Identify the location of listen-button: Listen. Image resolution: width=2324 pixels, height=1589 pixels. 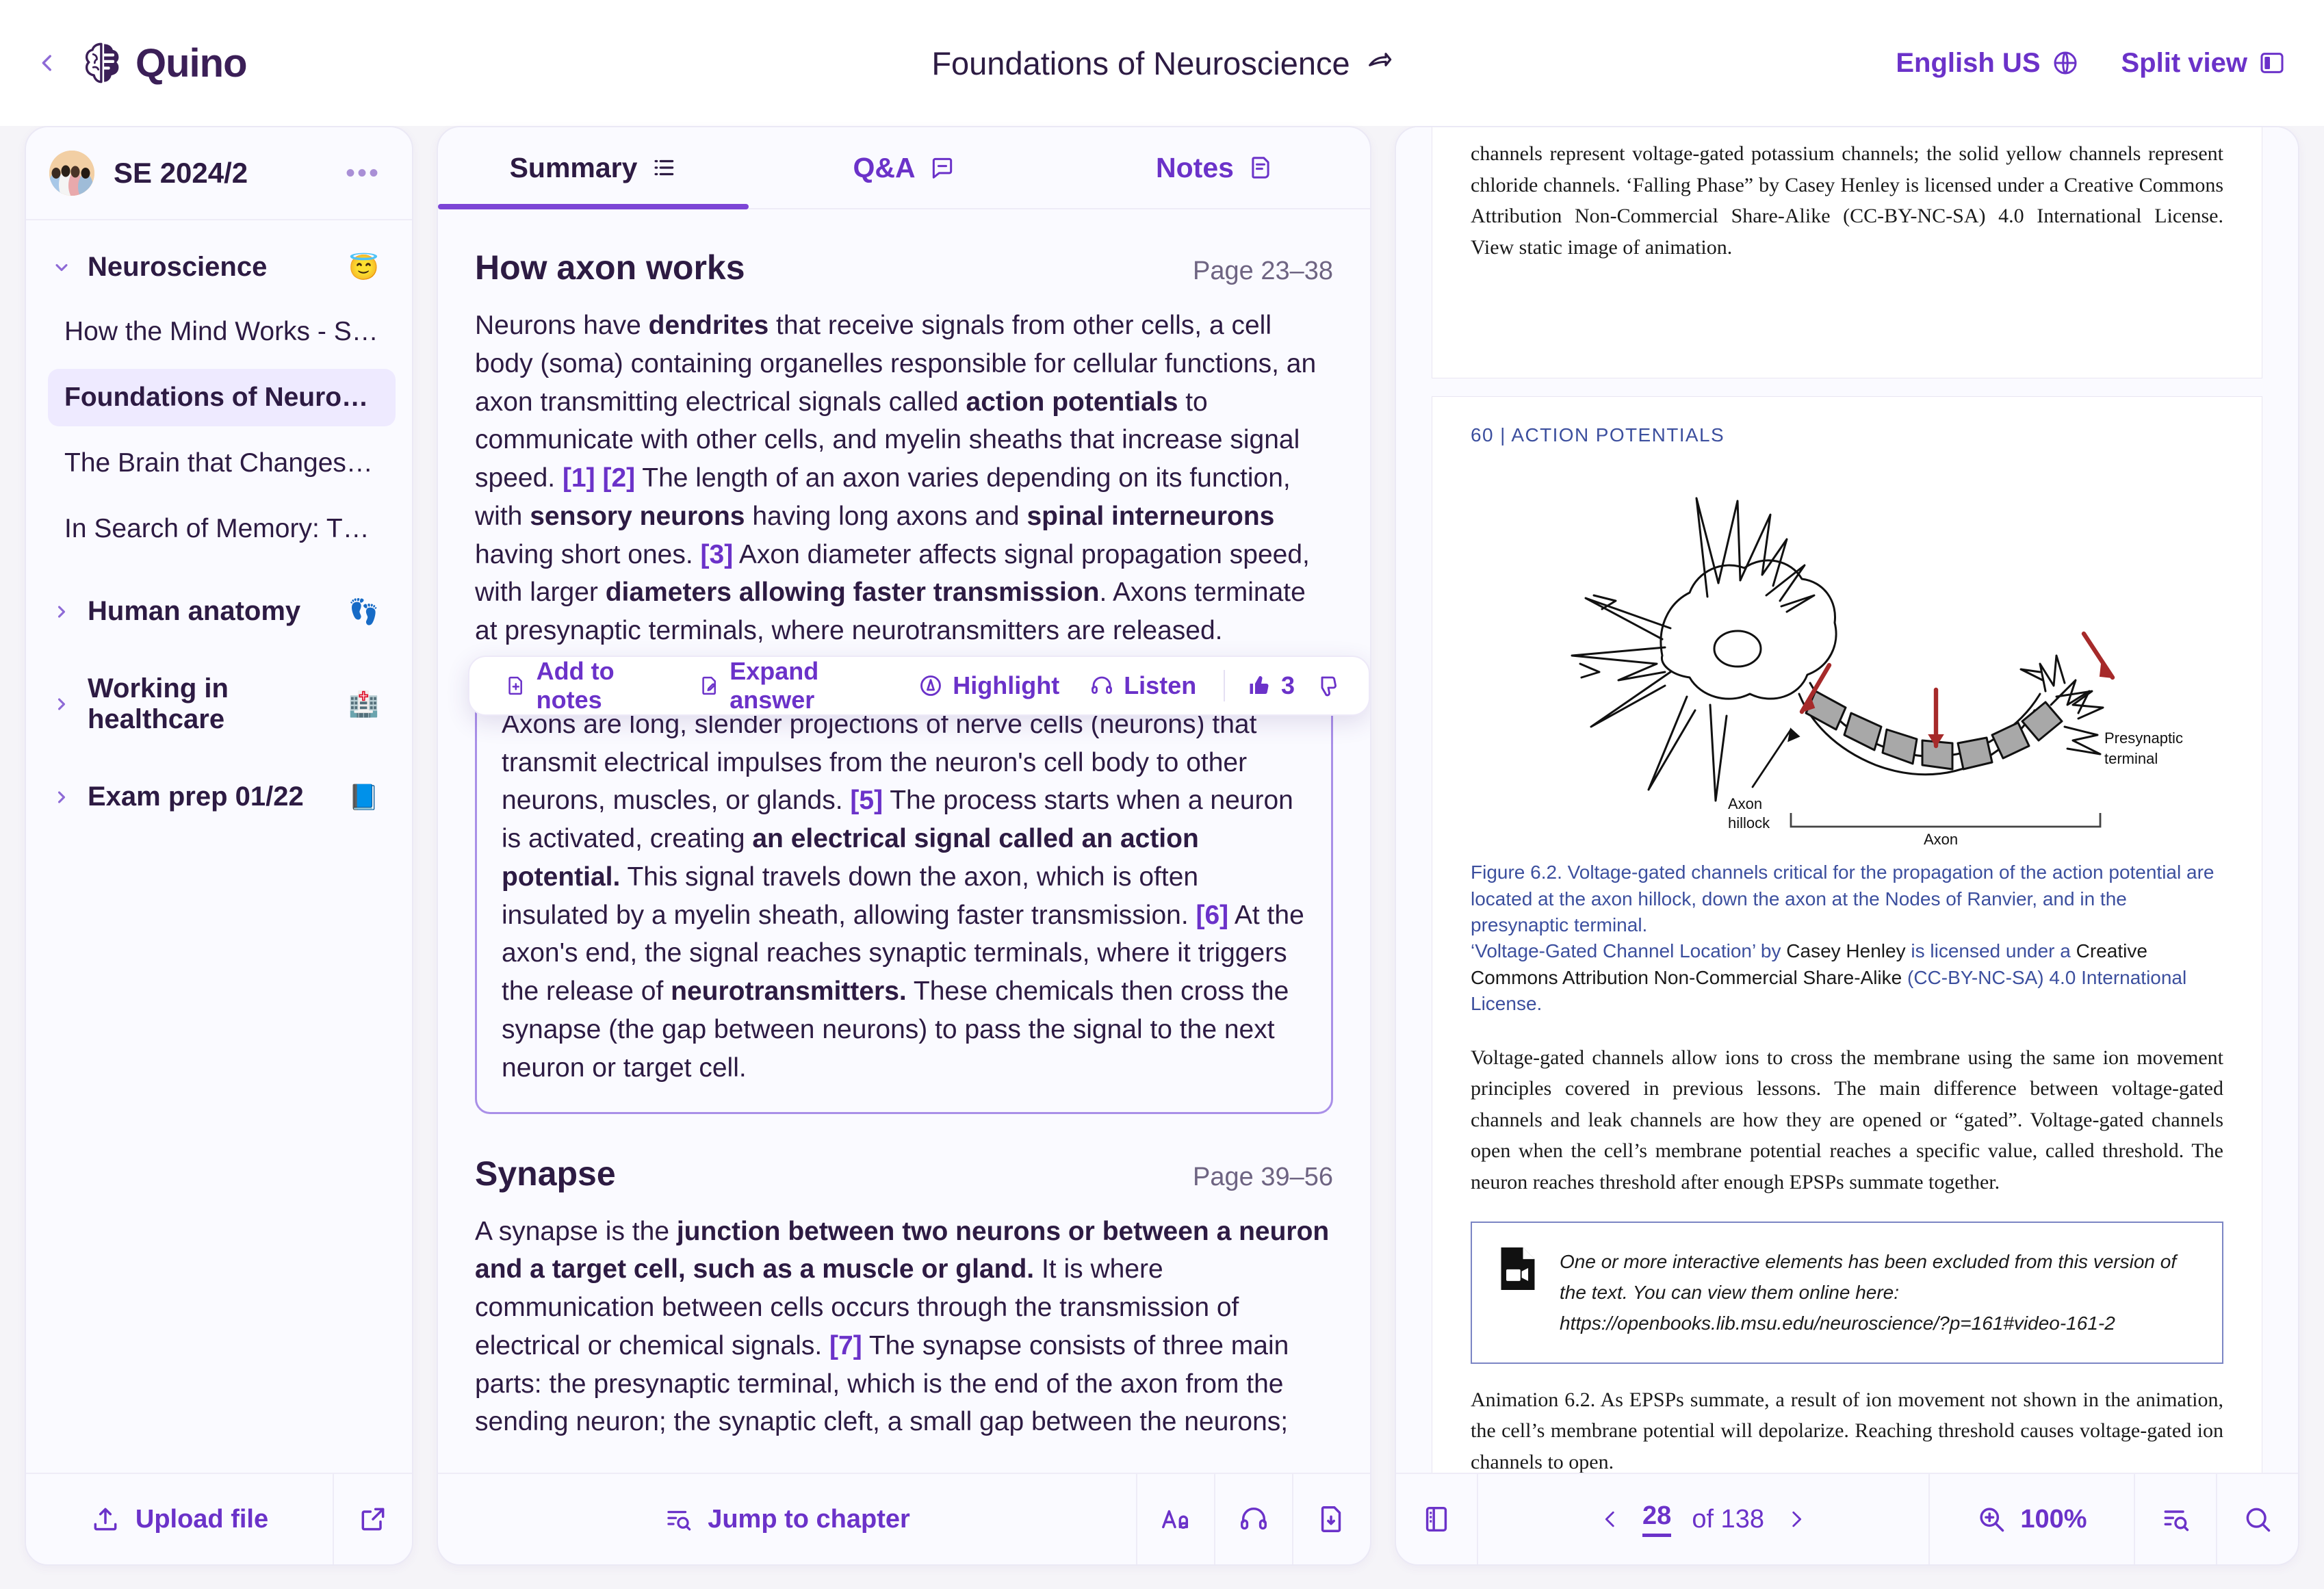
(1142, 685).